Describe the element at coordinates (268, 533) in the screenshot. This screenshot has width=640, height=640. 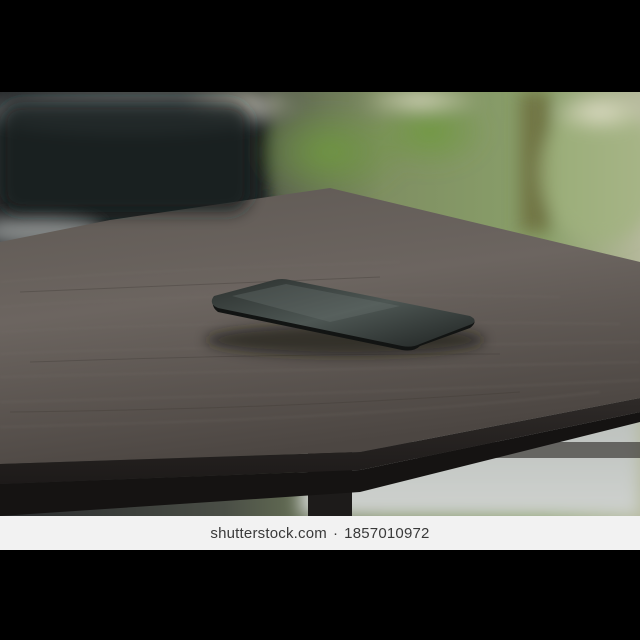
I see `watermark-site: shutterstock.com` at that location.